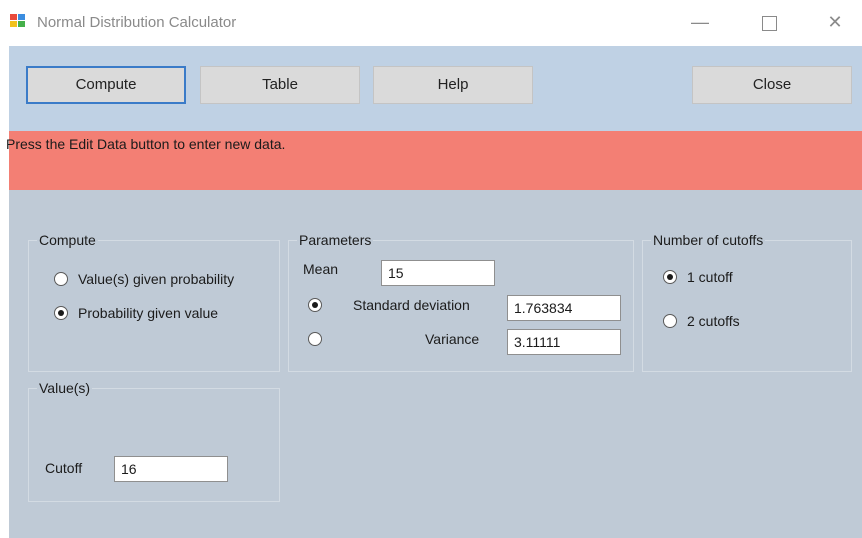 This screenshot has width=862, height=538. I want to click on cutoff-label: Cutoff, so click(64, 468).